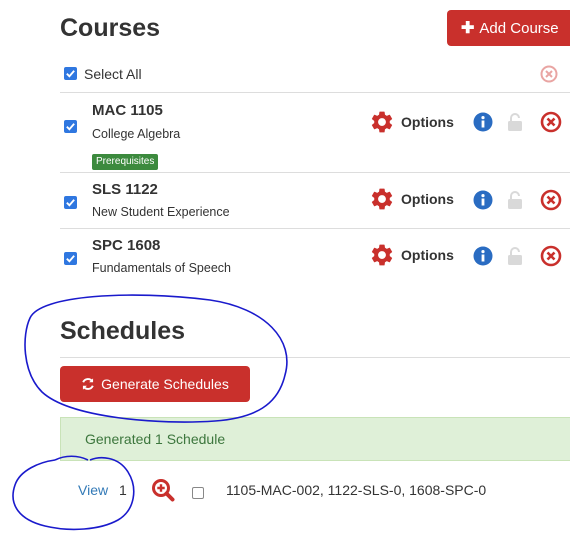 Image resolution: width=570 pixels, height=536 pixels. What do you see at coordinates (285, 200) in the screenshot?
I see `course-row: SLS 1122 New Student Experience Options` at bounding box center [285, 200].